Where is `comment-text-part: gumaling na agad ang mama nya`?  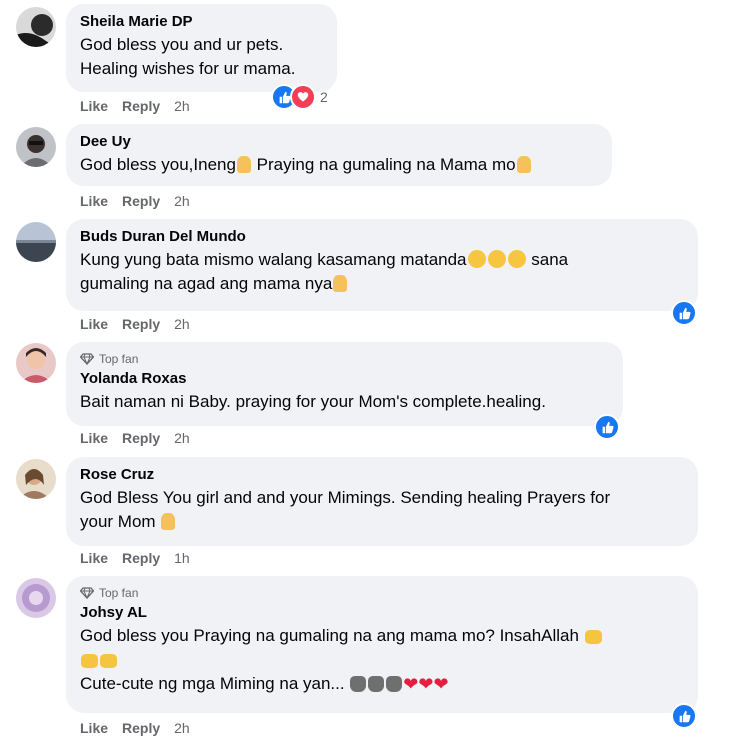 comment-text-part: gumaling na agad ang mama nya is located at coordinates (206, 283).